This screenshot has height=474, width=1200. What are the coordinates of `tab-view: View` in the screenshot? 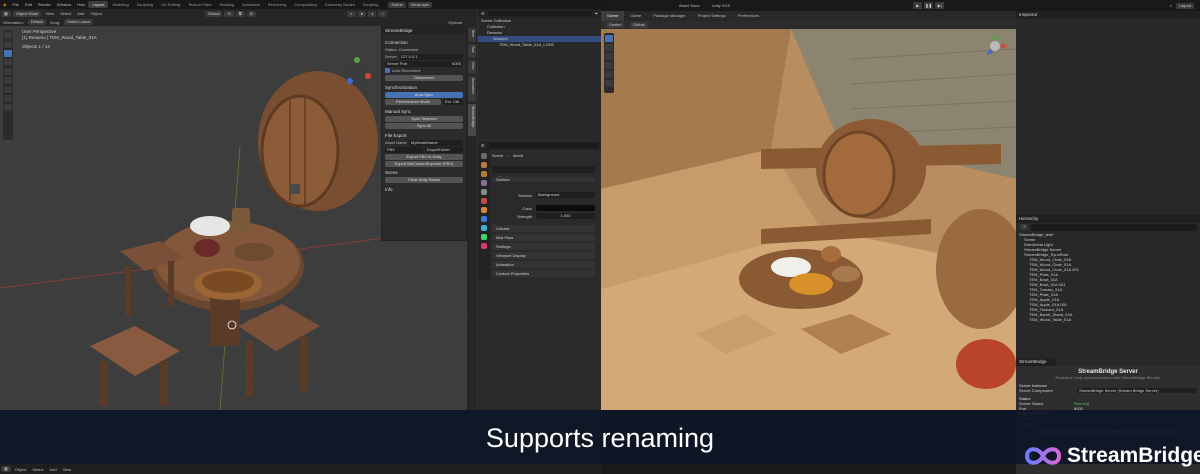 It's located at (472, 67).